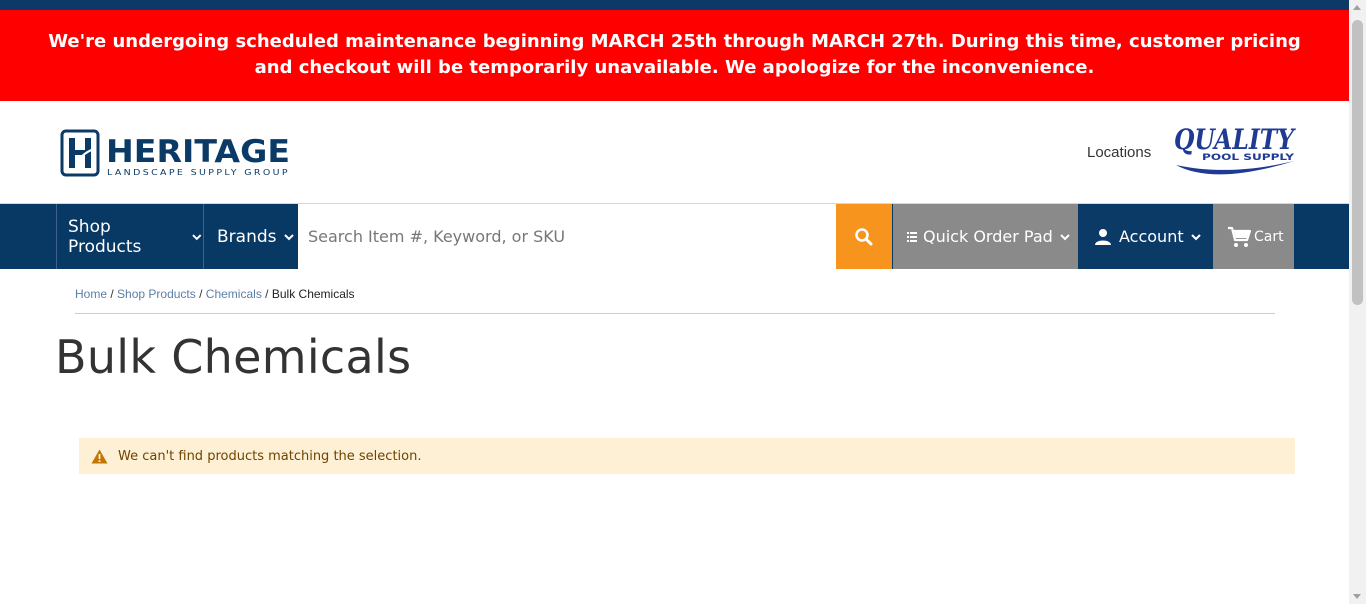  I want to click on list-icon, so click(912, 236).